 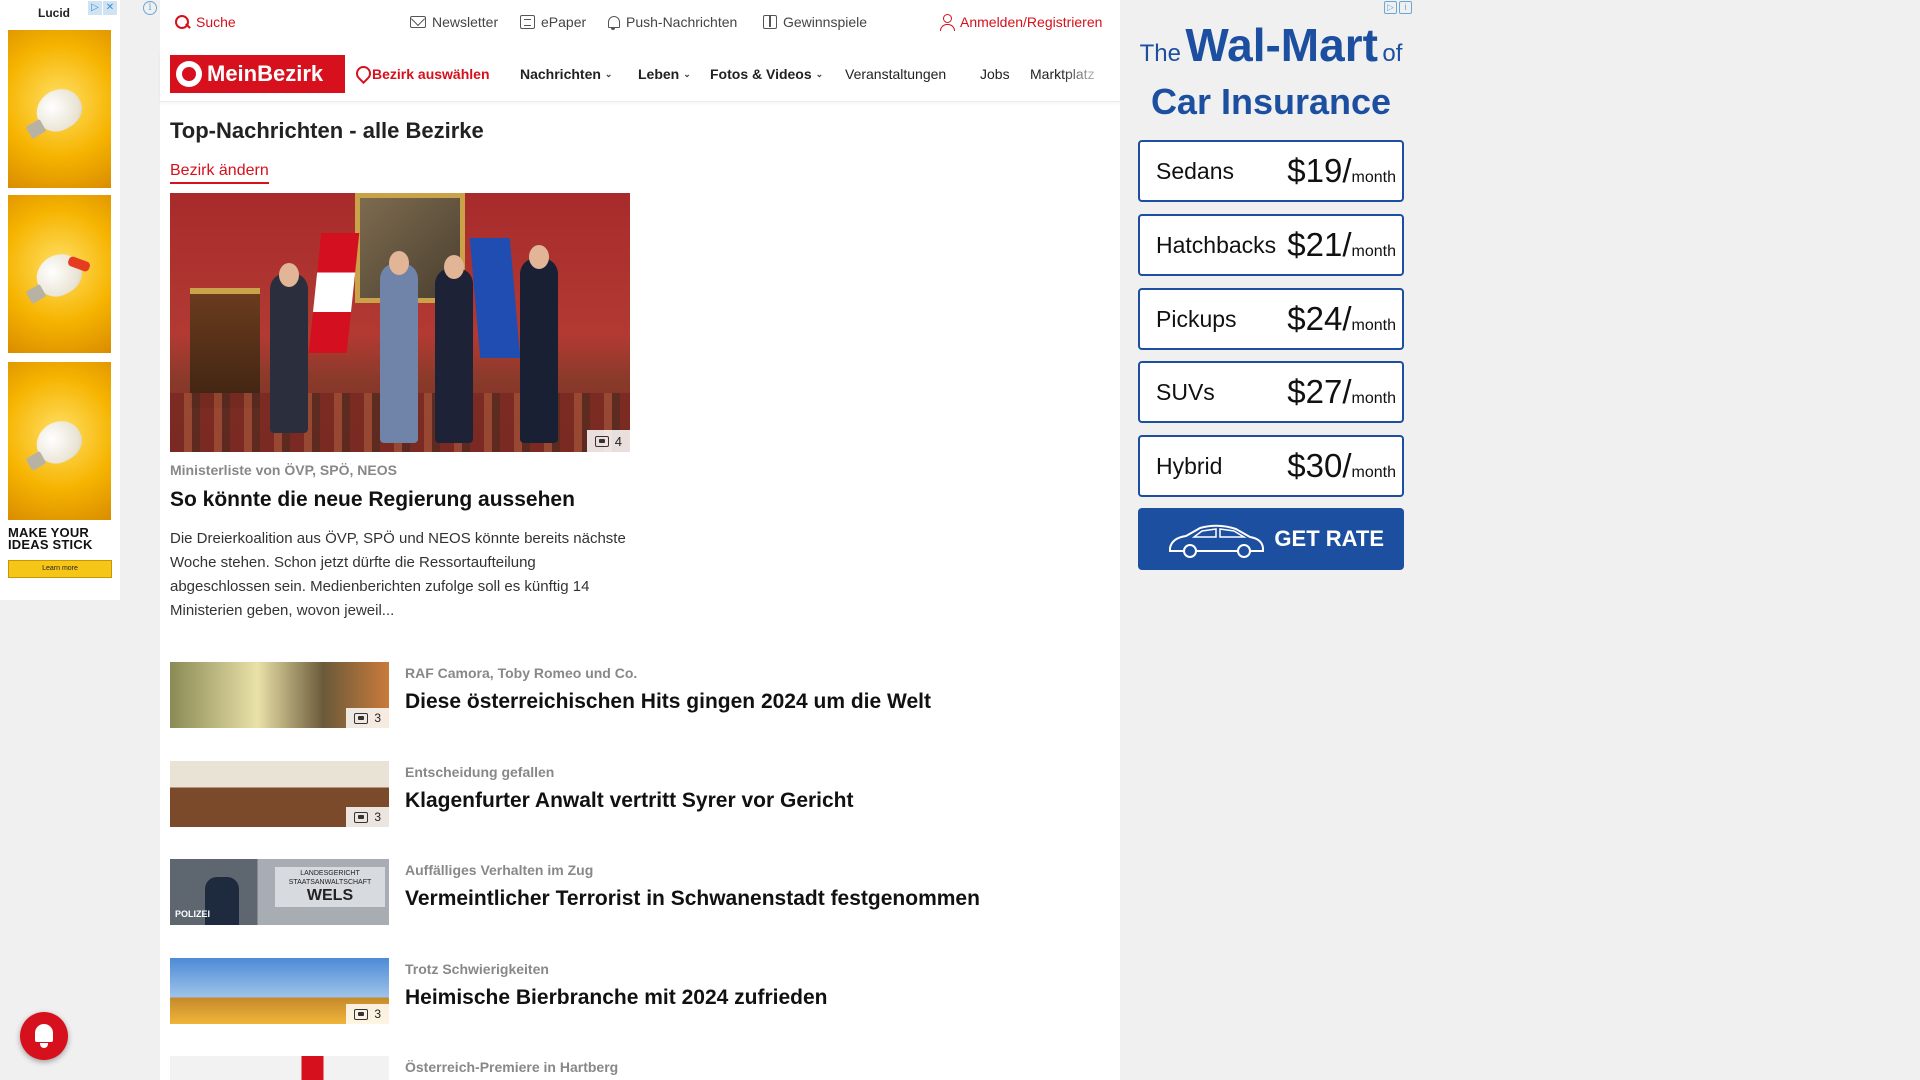 What do you see at coordinates (895, 74) in the screenshot?
I see `nav-item-events: Veranstaltungen` at bounding box center [895, 74].